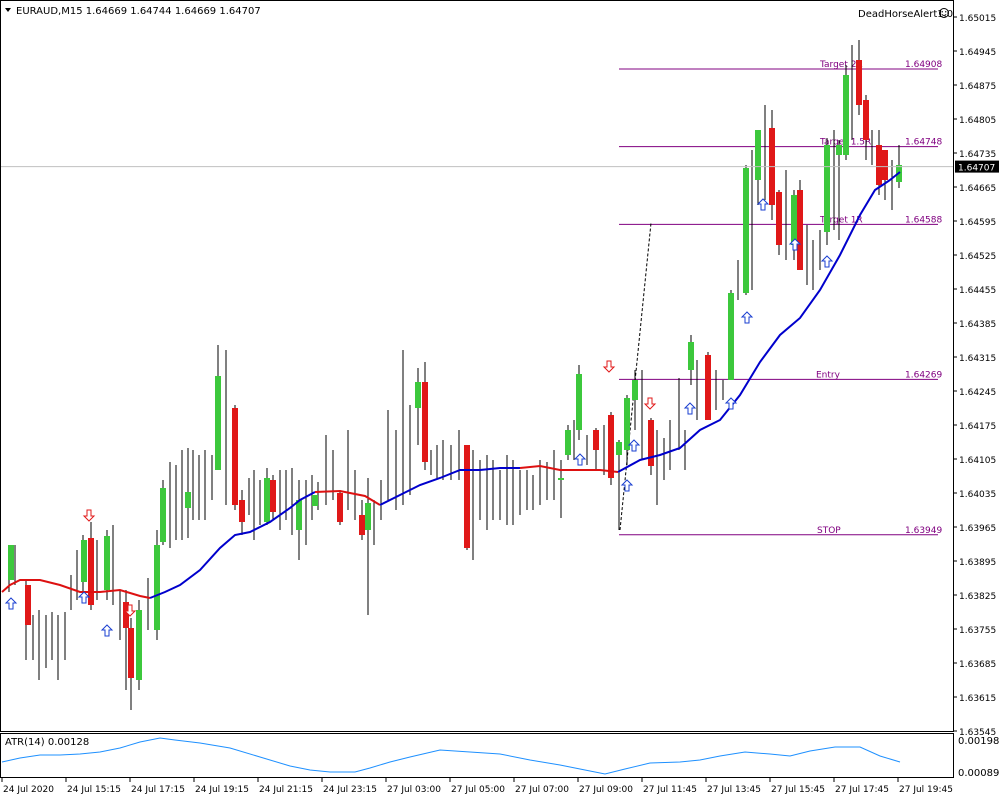 Image resolution: width=1000 pixels, height=804 pixels. What do you see at coordinates (977, 427) in the screenshot?
I see `price-label: 1.64175` at bounding box center [977, 427].